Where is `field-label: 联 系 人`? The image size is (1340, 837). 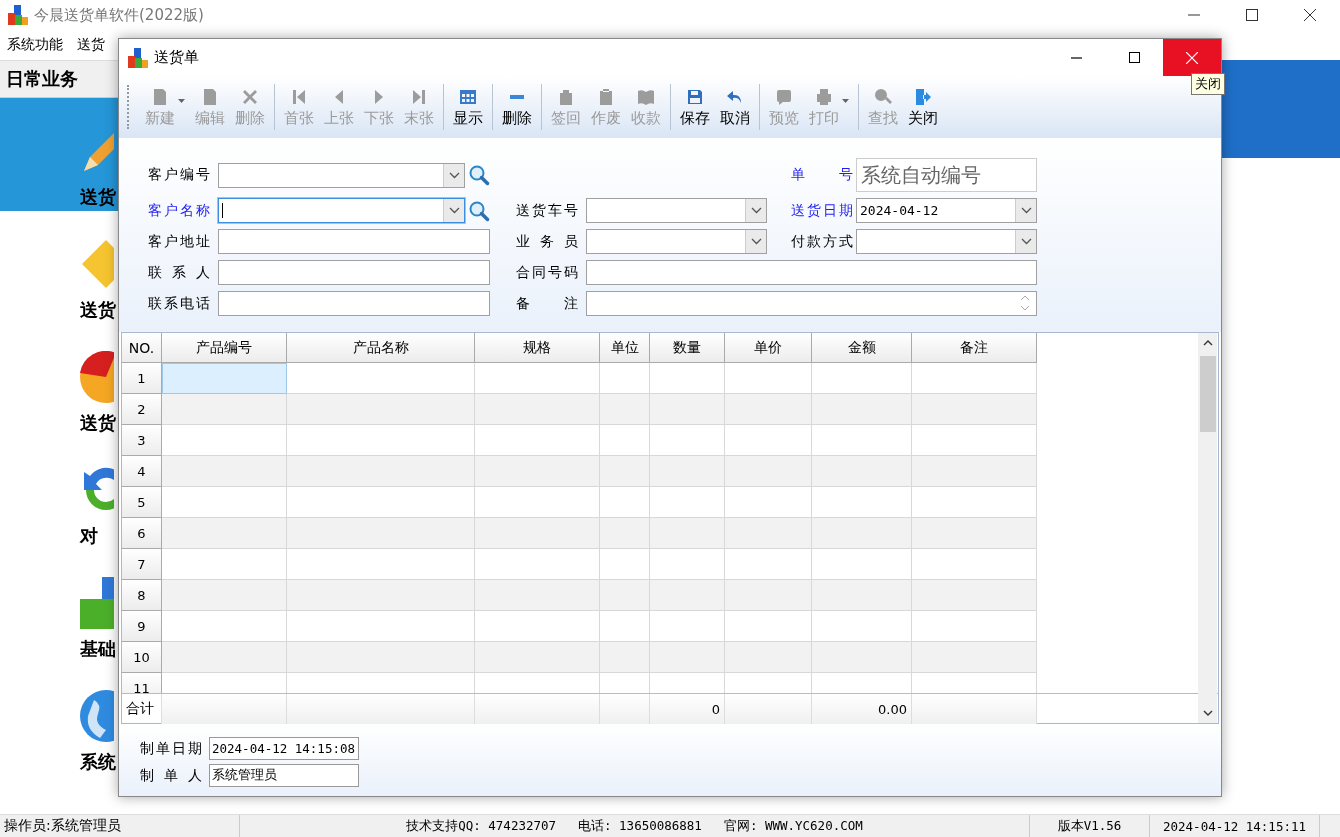
field-label: 联 系 人 is located at coordinates (179, 272).